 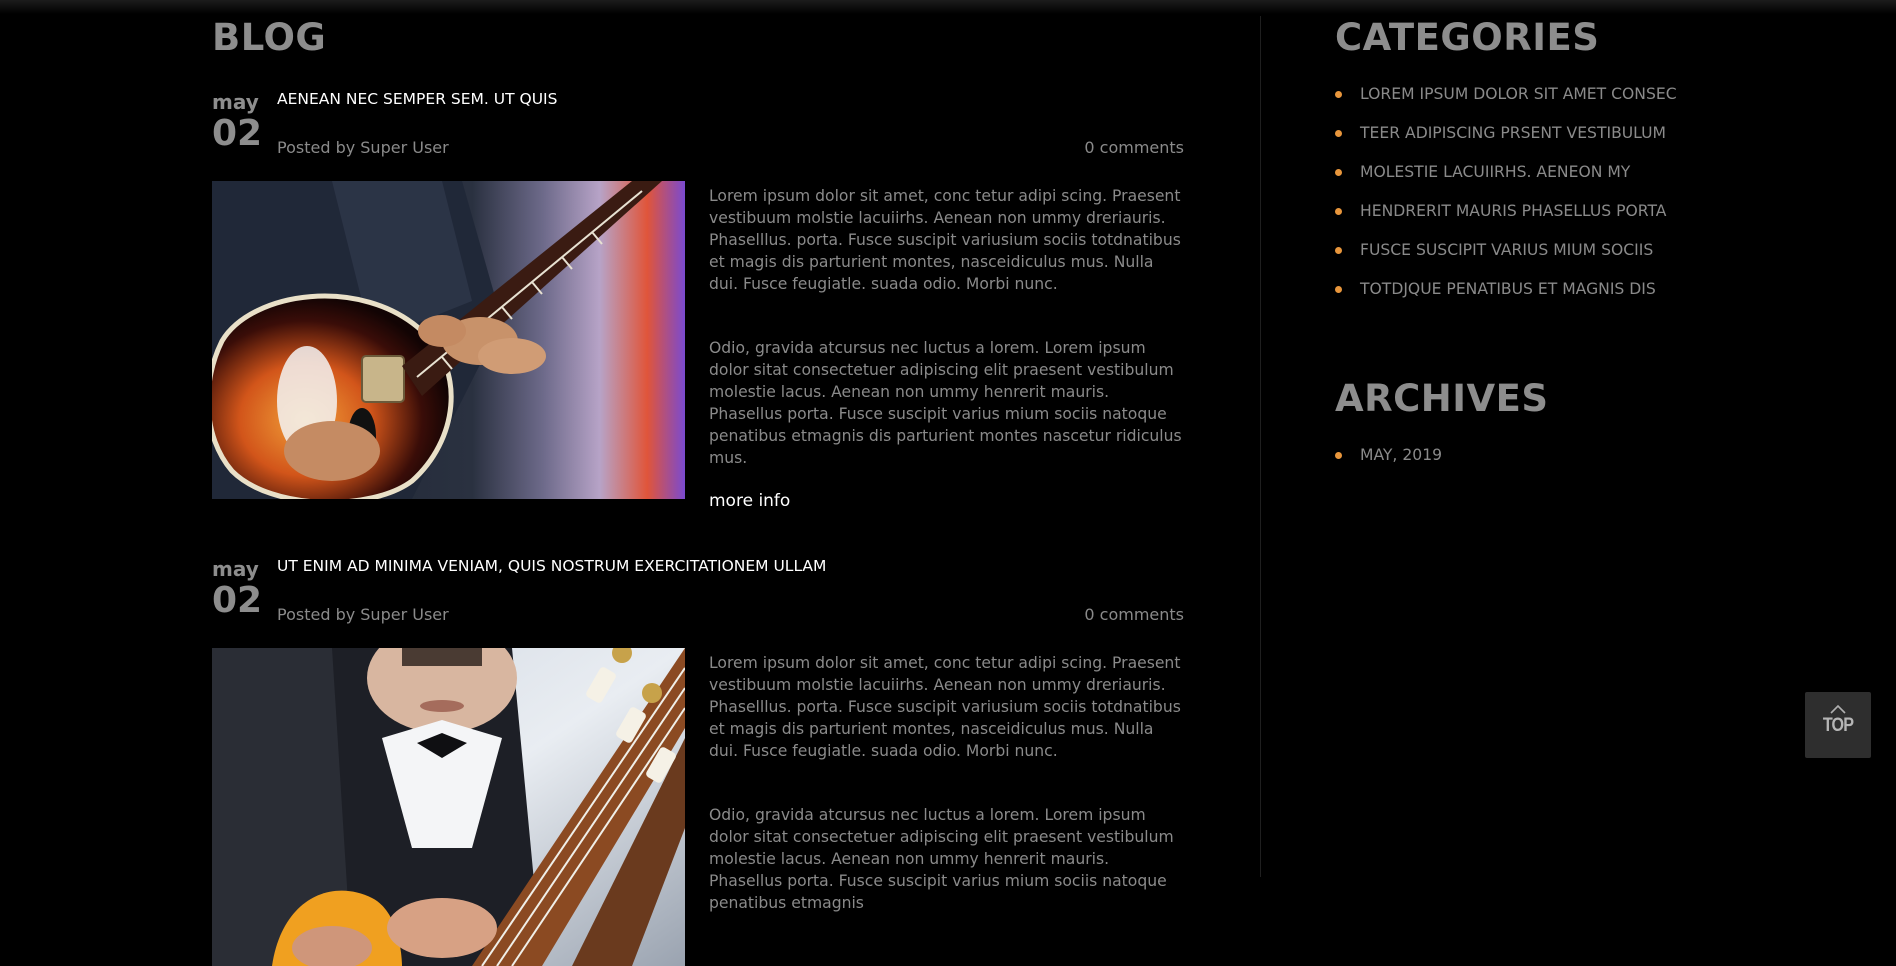 I want to click on archives-list: MAY, 2019, so click(x=1388, y=464).